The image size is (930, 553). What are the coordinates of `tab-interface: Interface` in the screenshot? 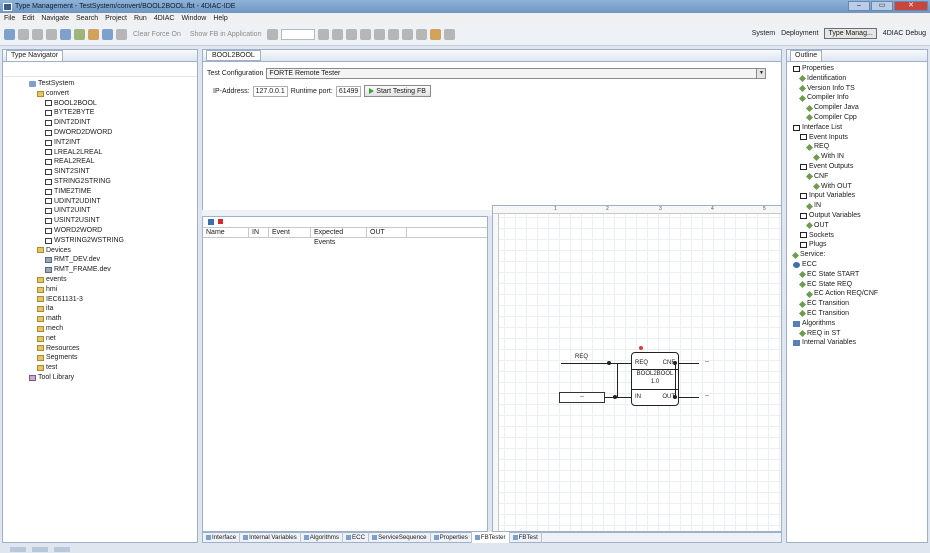 It's located at (222, 537).